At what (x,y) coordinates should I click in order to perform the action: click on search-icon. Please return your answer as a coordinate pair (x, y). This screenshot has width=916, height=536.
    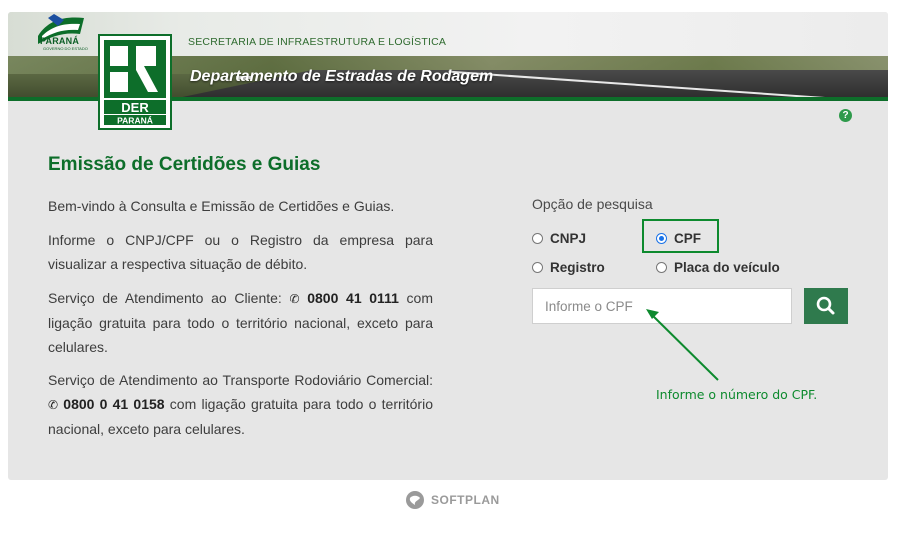
    Looking at the image, I should click on (825, 305).